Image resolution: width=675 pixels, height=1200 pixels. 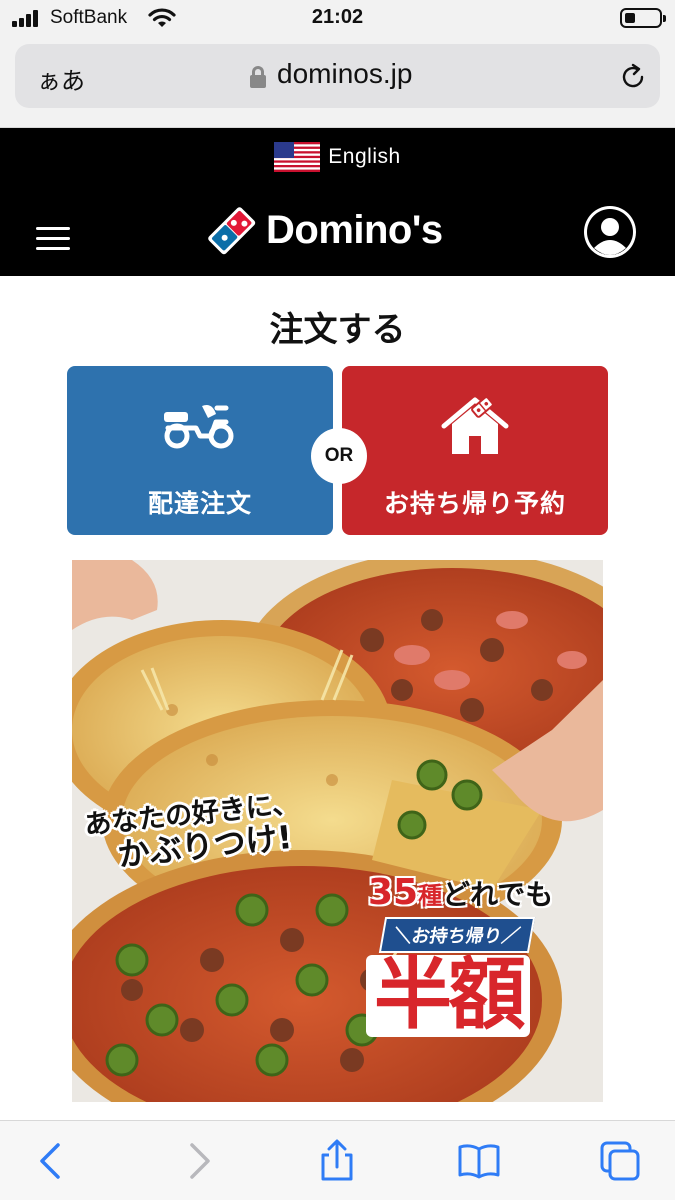 What do you see at coordinates (297, 157) in the screenshot?
I see `us-flag-icon` at bounding box center [297, 157].